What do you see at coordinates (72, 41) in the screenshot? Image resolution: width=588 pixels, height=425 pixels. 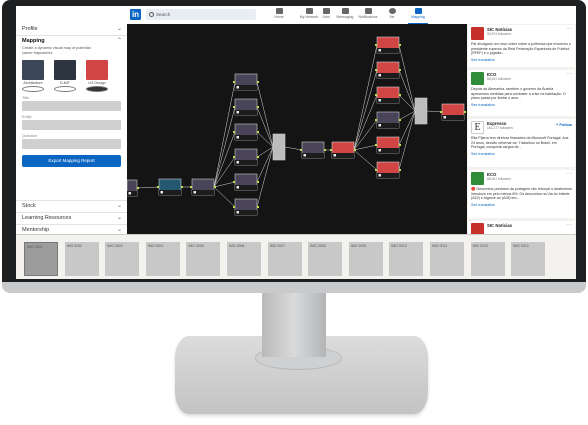 I see `mapping-title: Mapping ⌃` at bounding box center [72, 41].